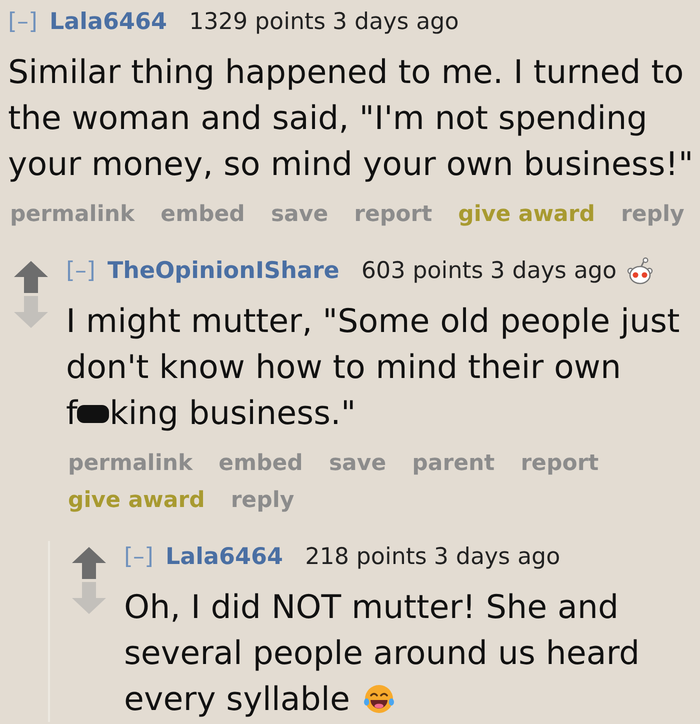 Image resolution: width=700 pixels, height=724 pixels. I want to click on action-link: parent, so click(453, 464).